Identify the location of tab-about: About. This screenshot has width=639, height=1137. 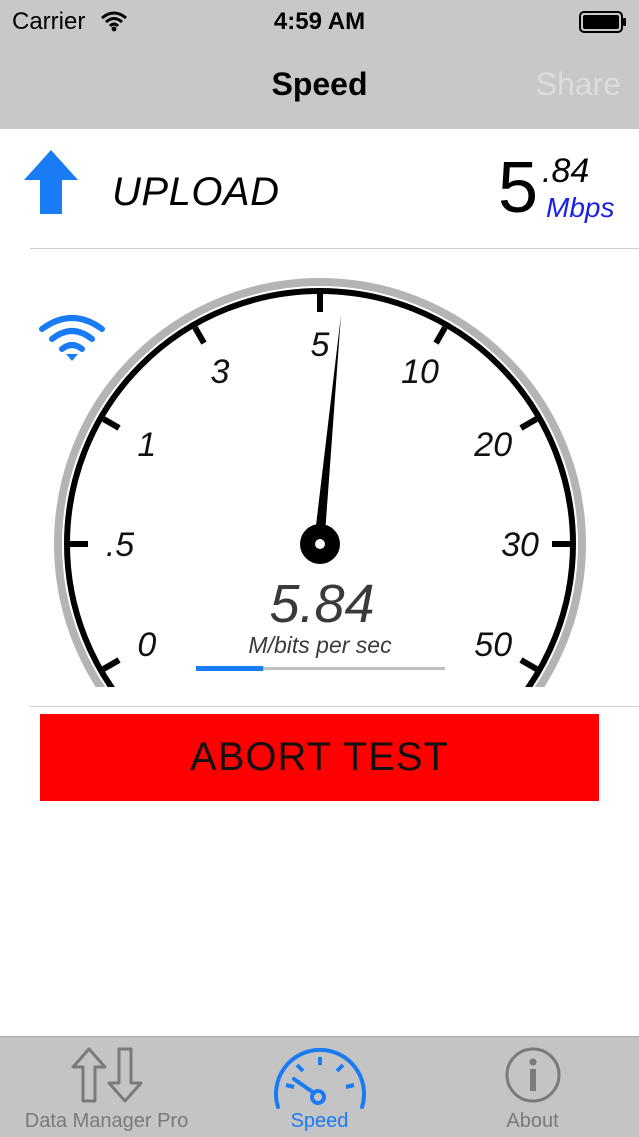
(532, 1087).